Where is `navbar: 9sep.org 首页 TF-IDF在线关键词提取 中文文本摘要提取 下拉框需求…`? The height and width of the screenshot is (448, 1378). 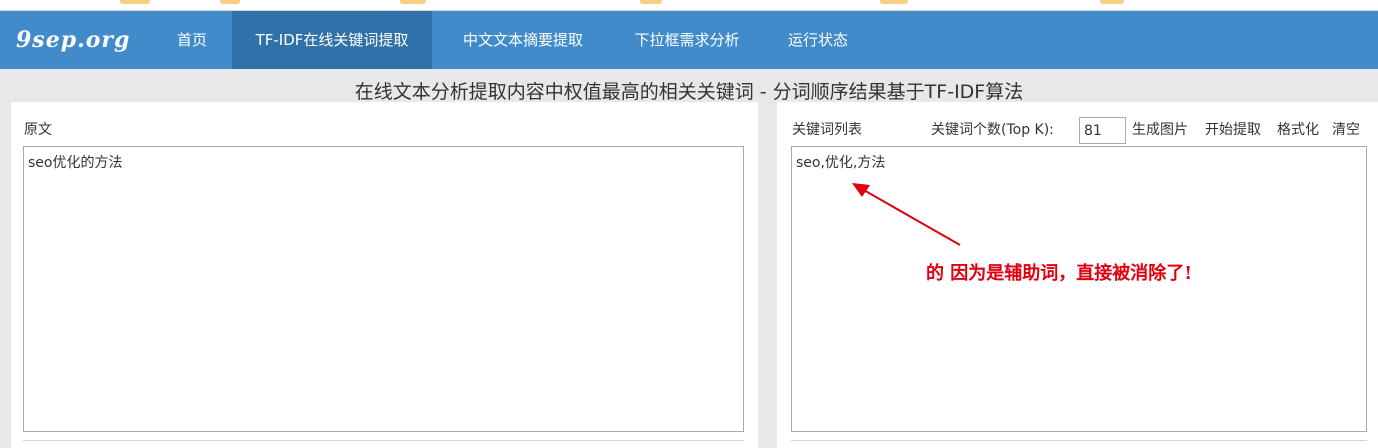
navbar: 9sep.org 首页 TF-IDF在线关键词提取 中文文本摘要提取 下拉框需求… is located at coordinates (689, 40).